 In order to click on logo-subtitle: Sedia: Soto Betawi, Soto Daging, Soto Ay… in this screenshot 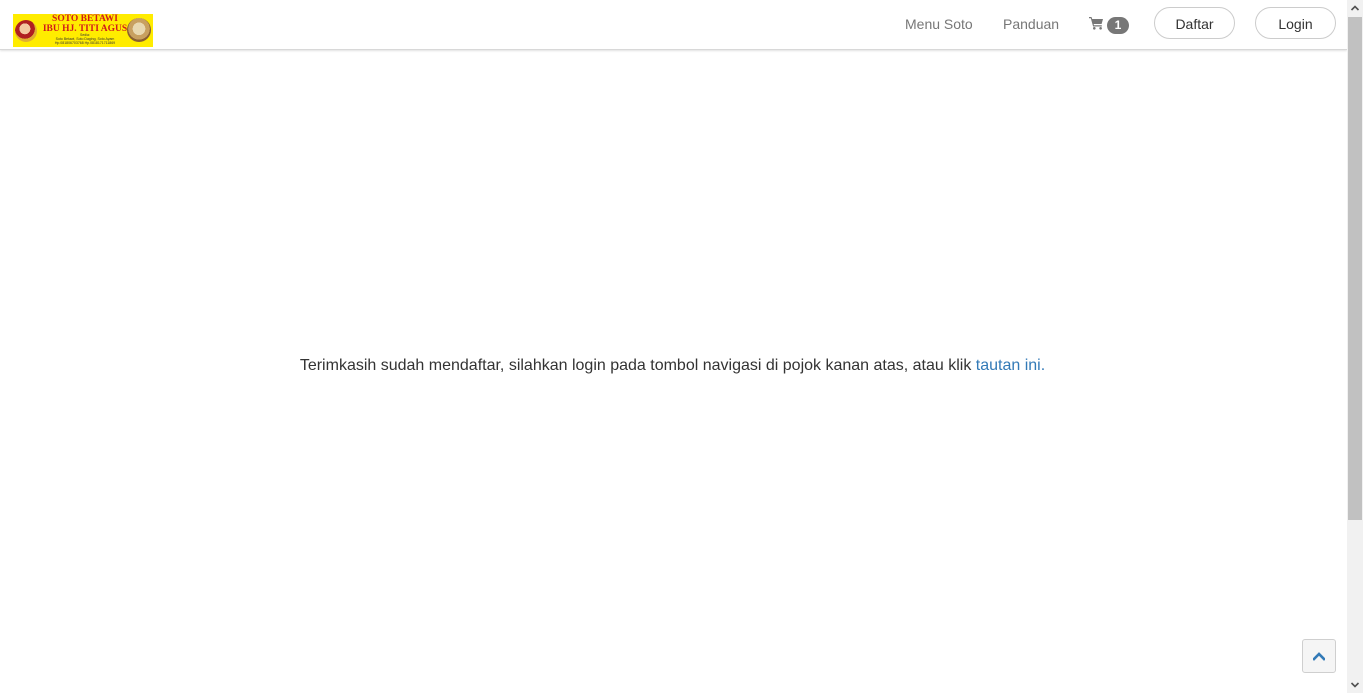, I will do `click(85, 39)`.